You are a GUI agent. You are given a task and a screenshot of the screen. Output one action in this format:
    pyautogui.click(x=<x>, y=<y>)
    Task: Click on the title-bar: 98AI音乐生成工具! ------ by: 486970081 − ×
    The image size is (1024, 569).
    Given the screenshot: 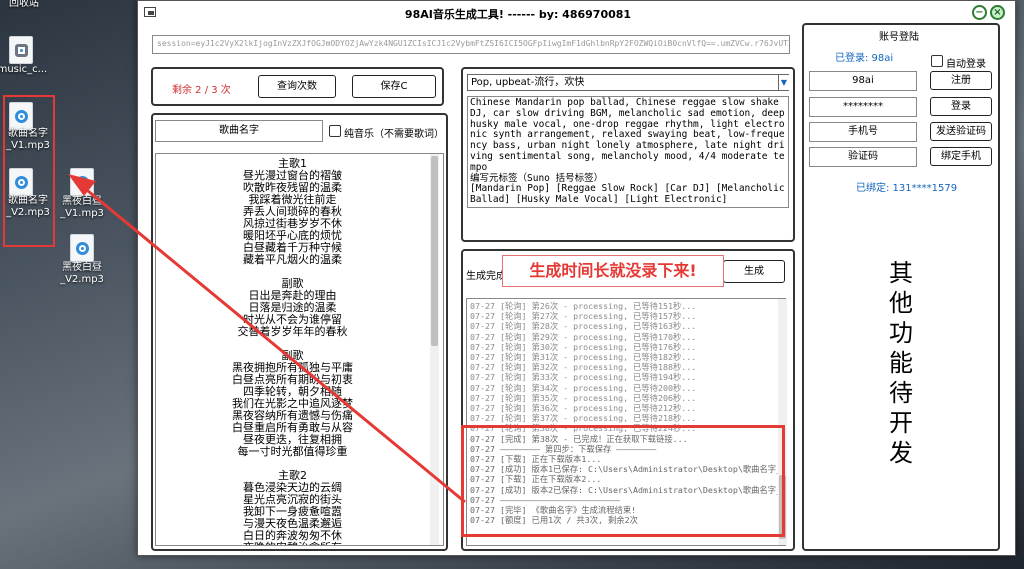 What is the action you would take?
    pyautogui.click(x=576, y=13)
    